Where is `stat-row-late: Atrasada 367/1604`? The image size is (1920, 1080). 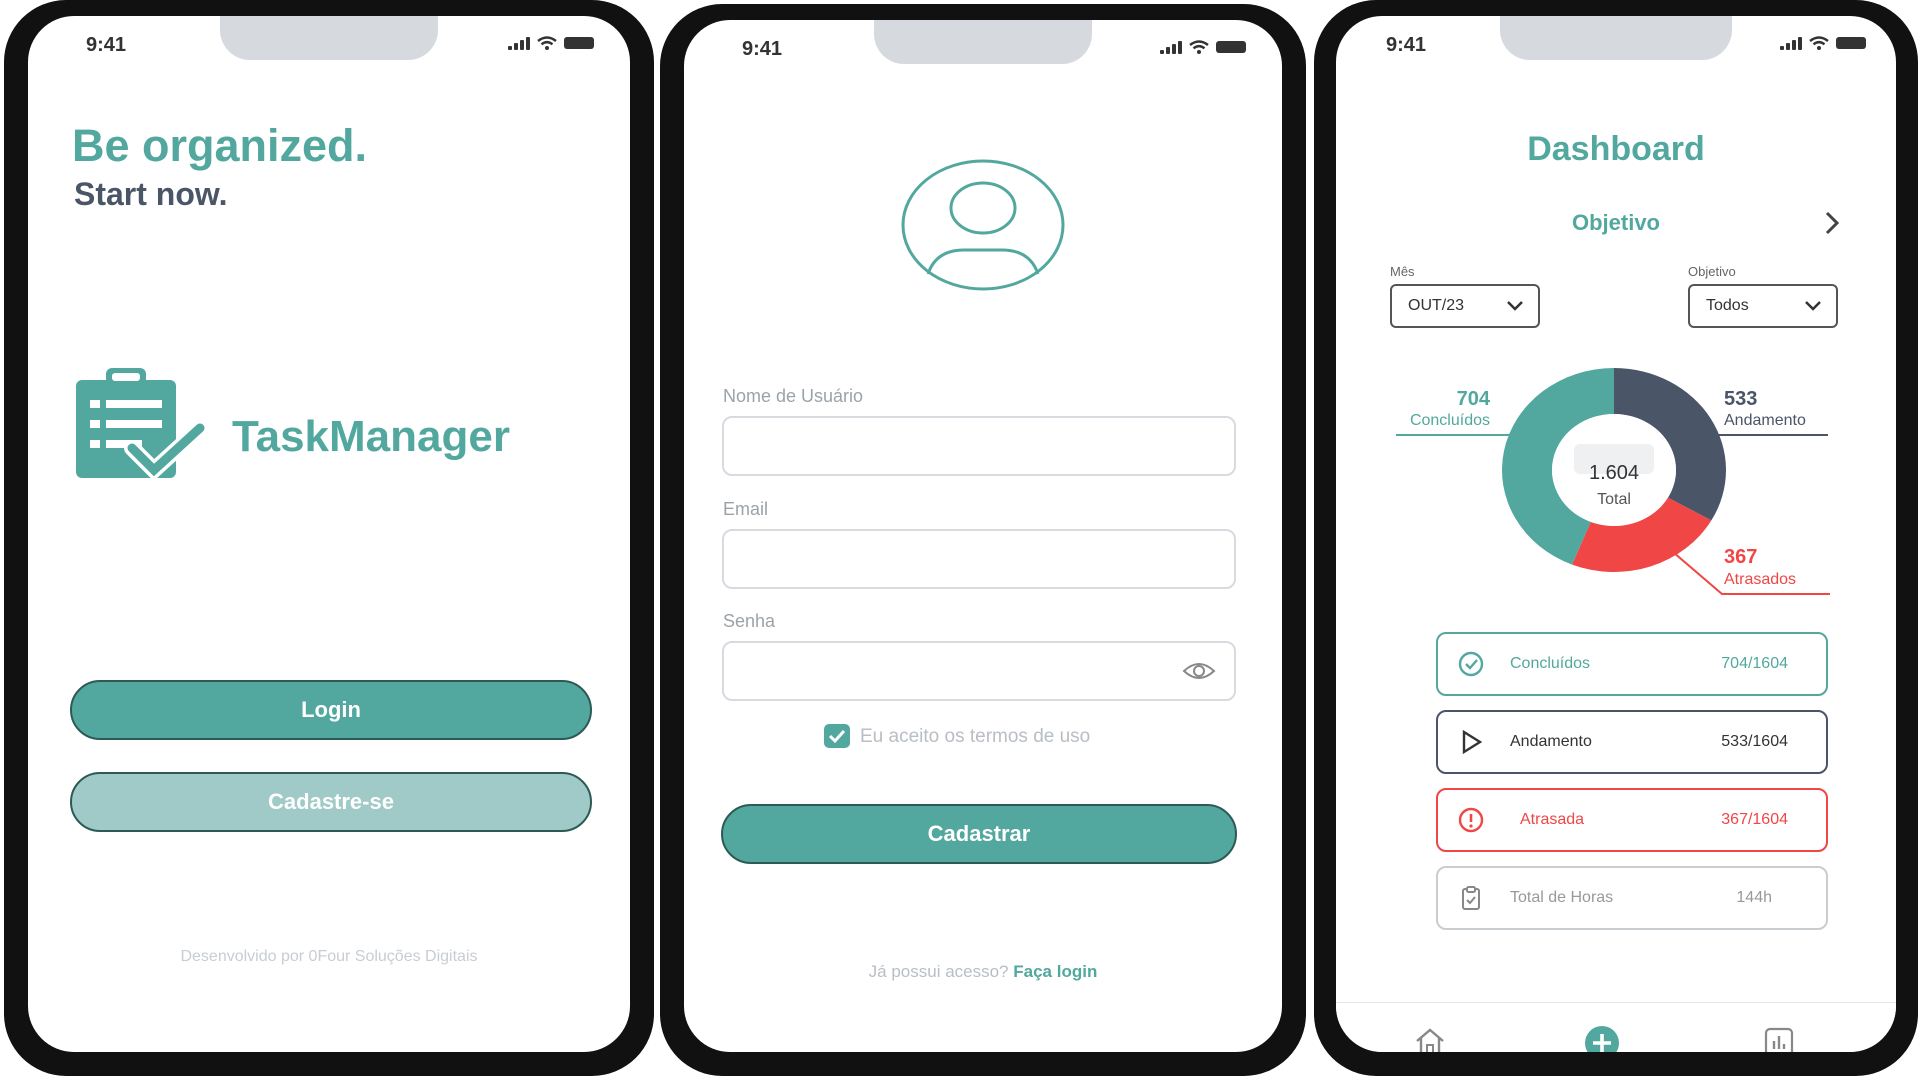 stat-row-late: Atrasada 367/1604 is located at coordinates (1632, 820).